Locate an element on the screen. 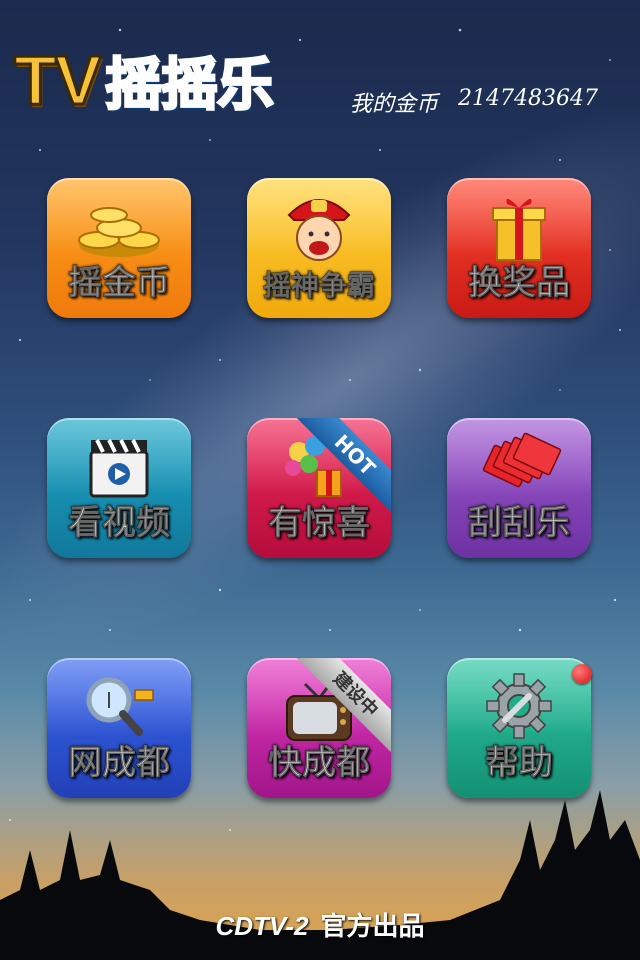 Image resolution: width=640 pixels, height=960 pixels. tile-scratch-lottery: 刮刮乐 is located at coordinates (519, 488).